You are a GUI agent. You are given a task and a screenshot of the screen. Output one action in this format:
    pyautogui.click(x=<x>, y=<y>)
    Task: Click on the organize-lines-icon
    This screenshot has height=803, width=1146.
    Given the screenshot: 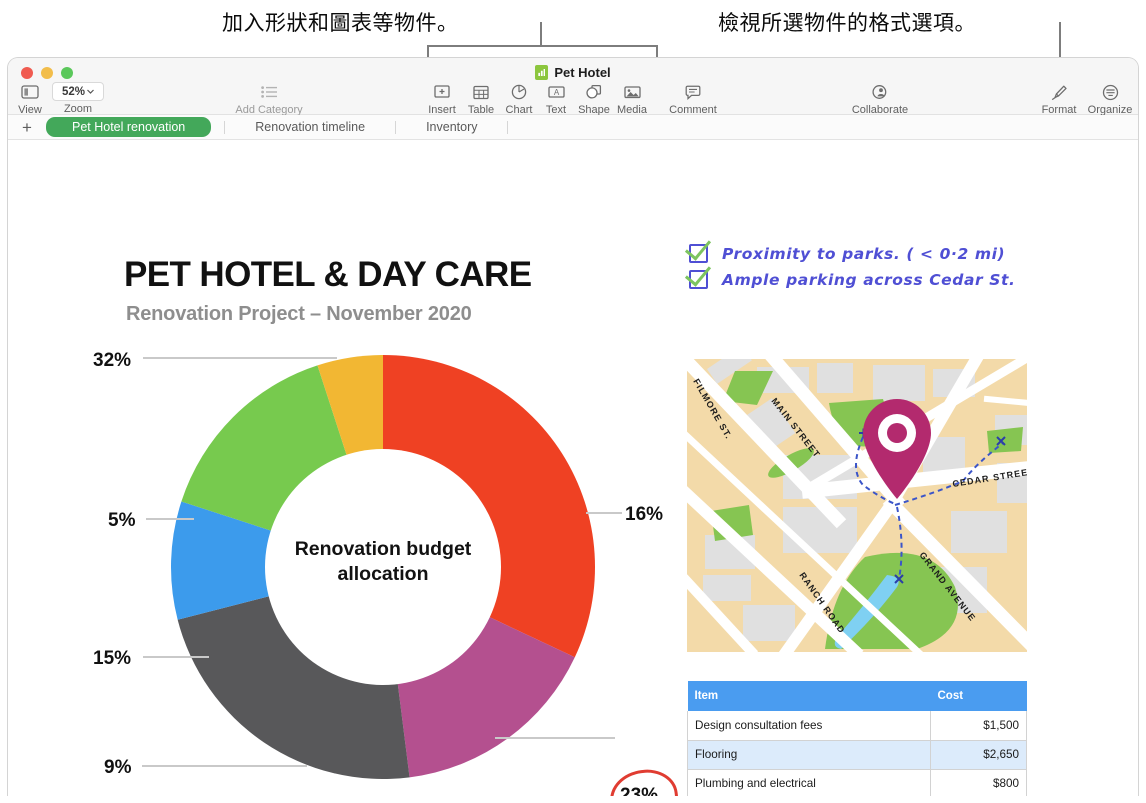 What is the action you would take?
    pyautogui.click(x=1108, y=92)
    